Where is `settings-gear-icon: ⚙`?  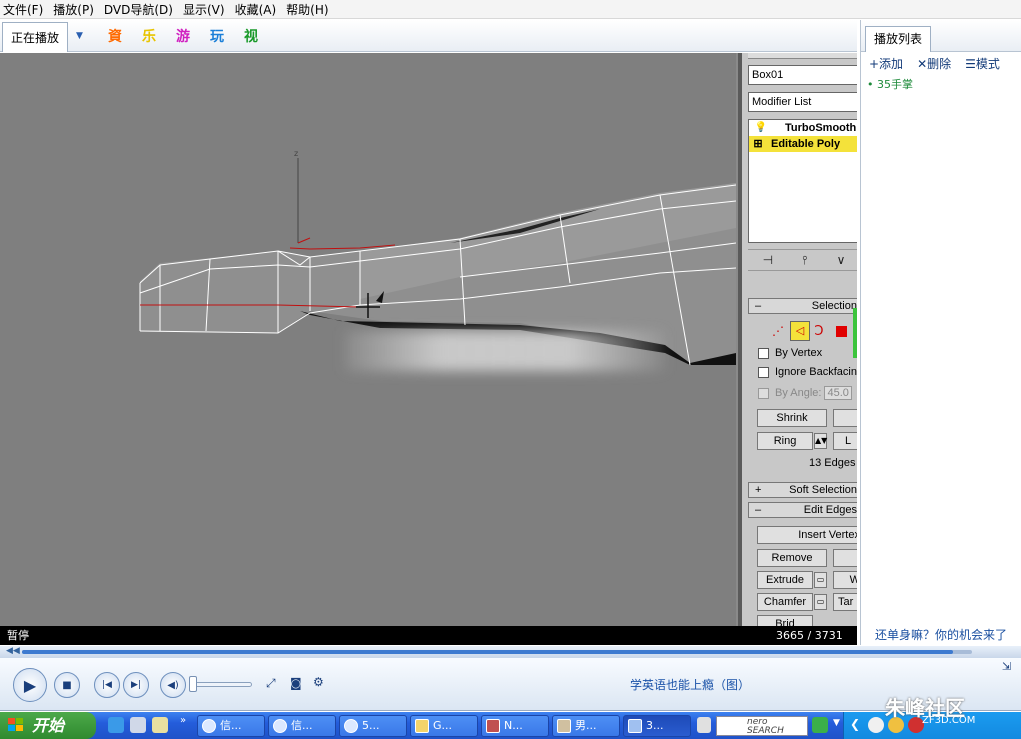 settings-gear-icon: ⚙ is located at coordinates (318, 682).